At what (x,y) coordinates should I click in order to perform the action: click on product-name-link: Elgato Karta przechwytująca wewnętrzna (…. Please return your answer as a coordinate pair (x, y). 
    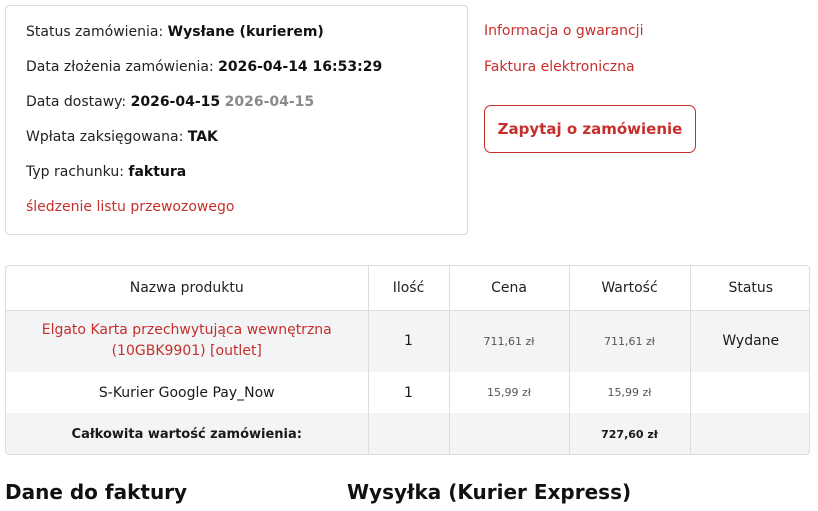
    Looking at the image, I should click on (187, 341).